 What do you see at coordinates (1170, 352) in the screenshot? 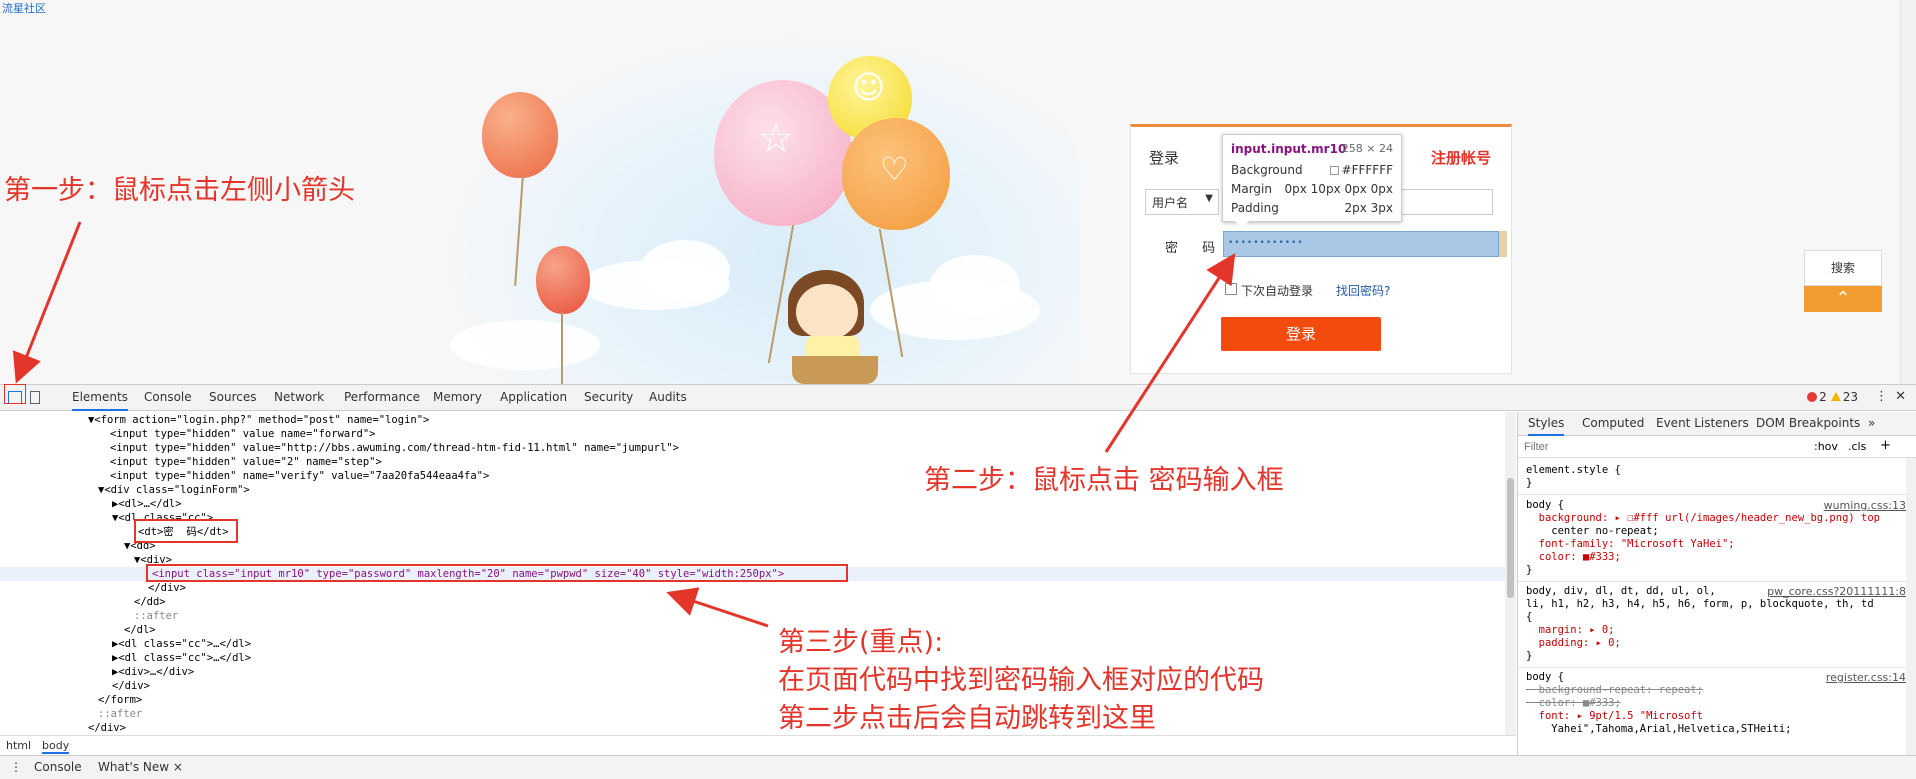
I see `arrow-to-password-input` at bounding box center [1170, 352].